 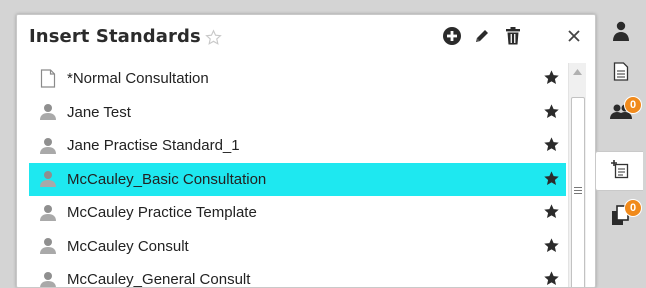 What do you see at coordinates (577, 71) in the screenshot?
I see `scroll-up-arrow-icon` at bounding box center [577, 71].